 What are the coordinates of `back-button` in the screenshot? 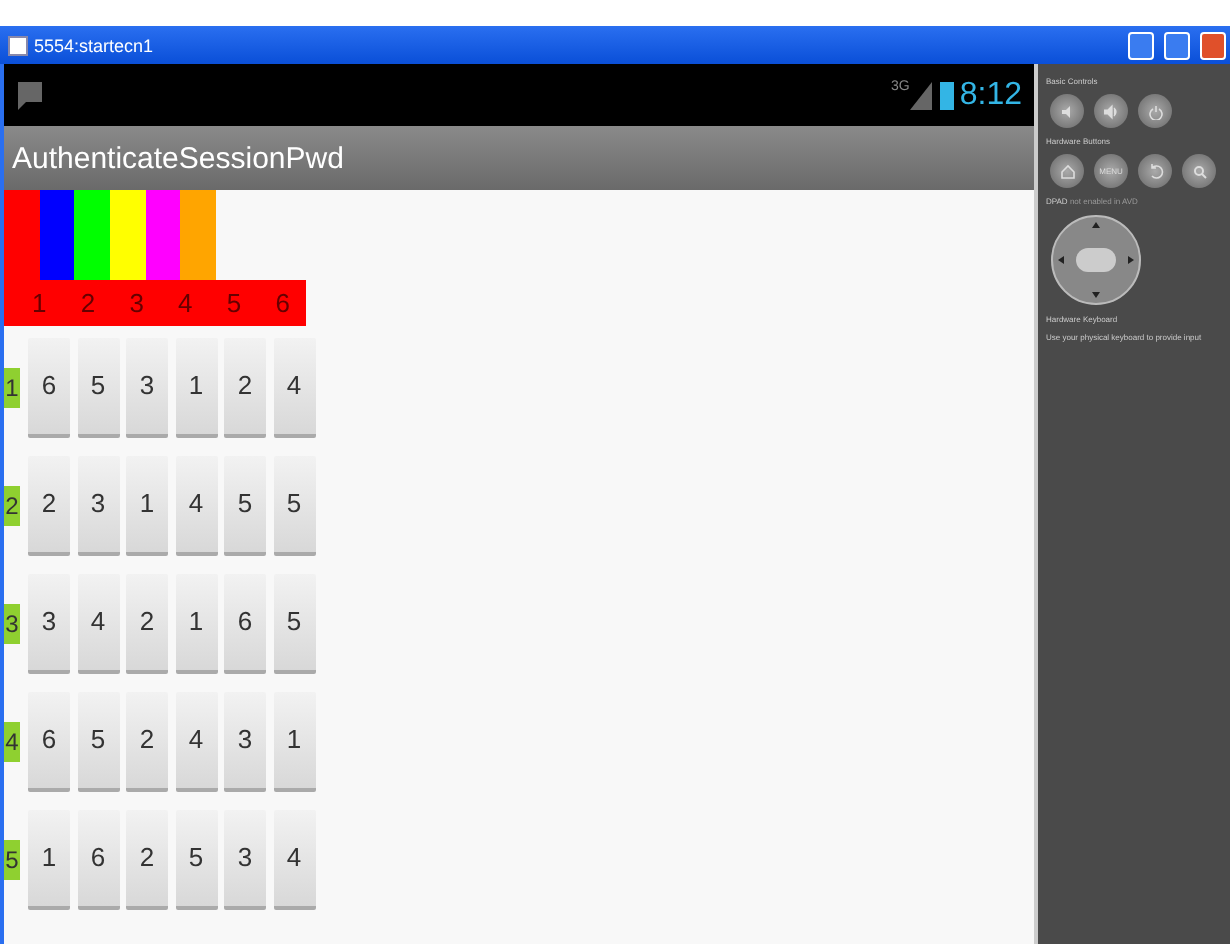 It's located at (1155, 171).